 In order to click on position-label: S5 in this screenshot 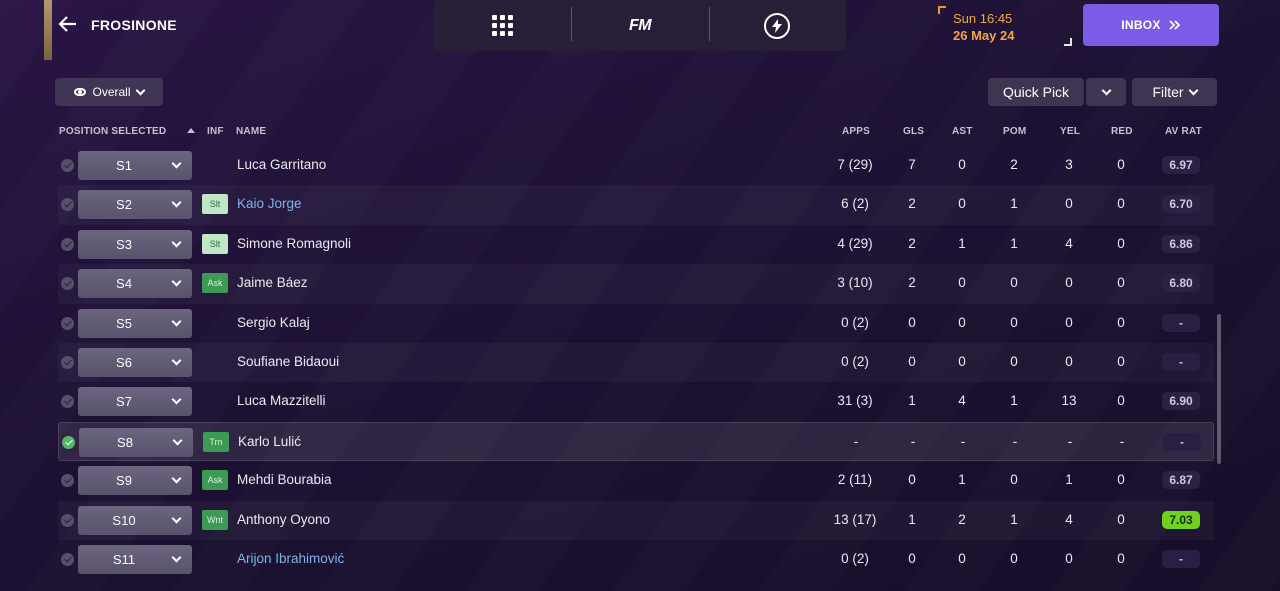, I will do `click(124, 323)`.